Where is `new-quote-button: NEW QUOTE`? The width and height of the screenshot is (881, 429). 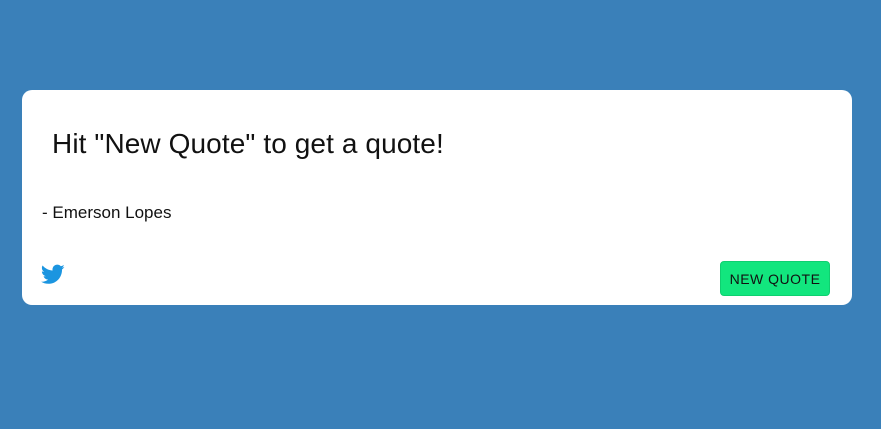
new-quote-button: NEW QUOTE is located at coordinates (775, 278).